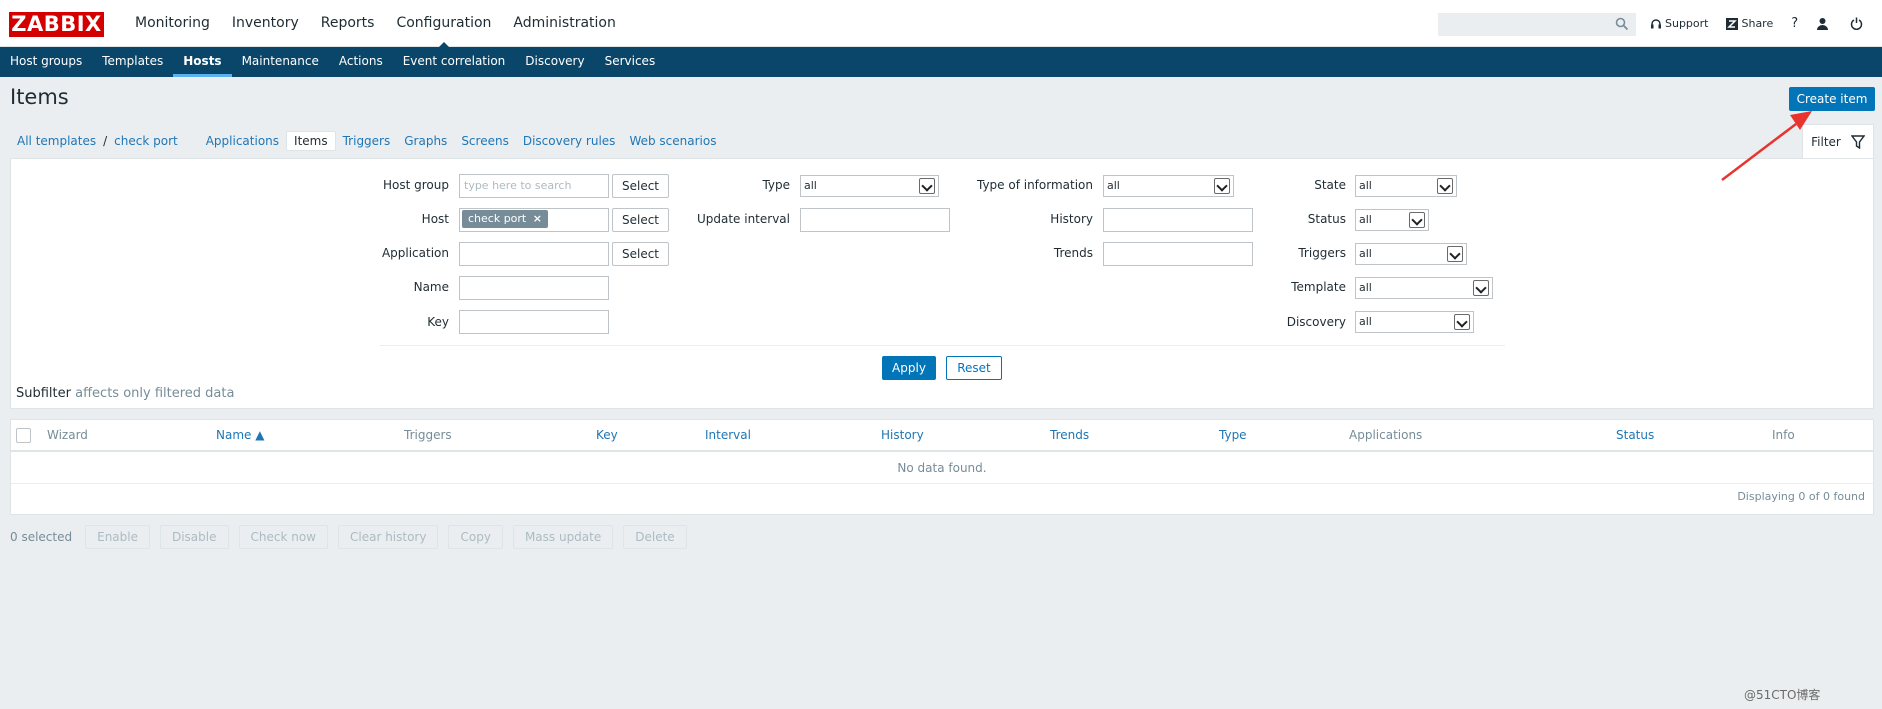  Describe the element at coordinates (1411, 254) in the screenshot. I see `triggers-select: all` at that location.